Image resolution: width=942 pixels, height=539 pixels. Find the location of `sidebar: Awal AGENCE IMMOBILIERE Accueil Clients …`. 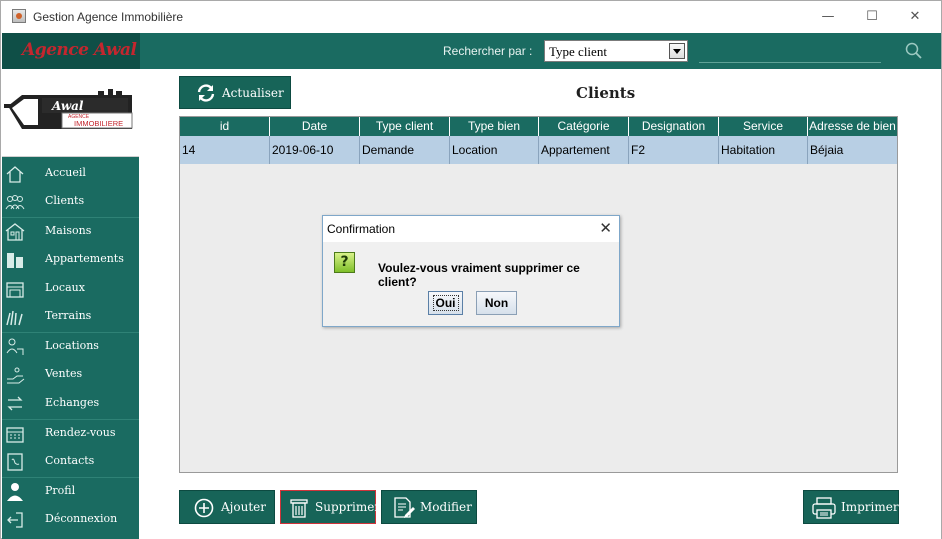

sidebar: Awal AGENCE IMMOBILIERE Accueil Clients … is located at coordinates (70, 304).